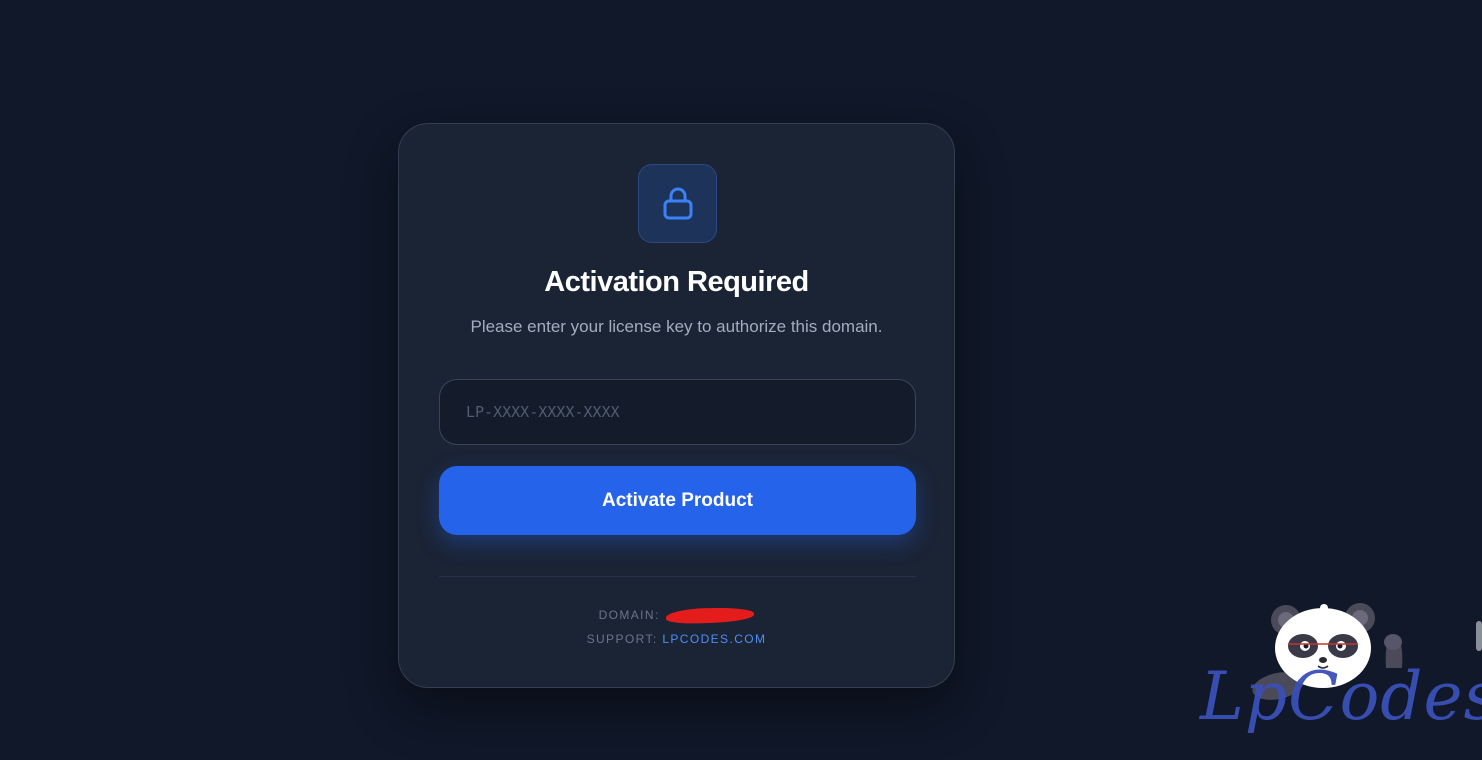 This screenshot has width=1482, height=760. What do you see at coordinates (676, 282) in the screenshot?
I see `page-title: Activation Required` at bounding box center [676, 282].